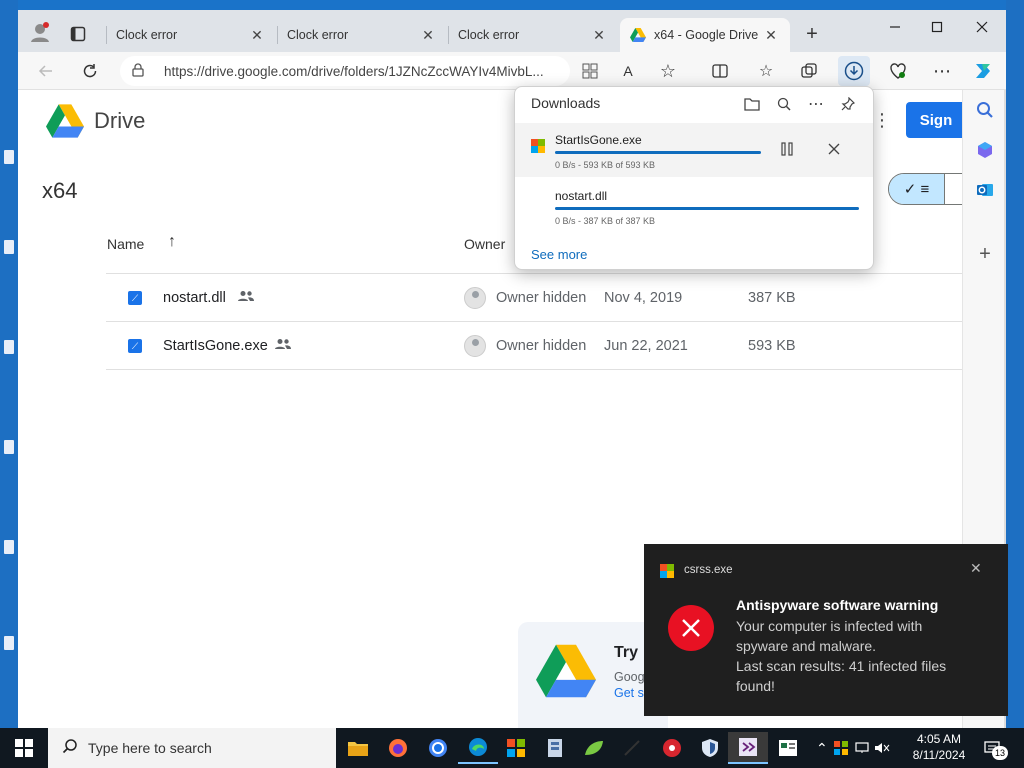 The width and height of the screenshot is (1024, 768). What do you see at coordinates (895, 27) in the screenshot?
I see `minimize-button` at bounding box center [895, 27].